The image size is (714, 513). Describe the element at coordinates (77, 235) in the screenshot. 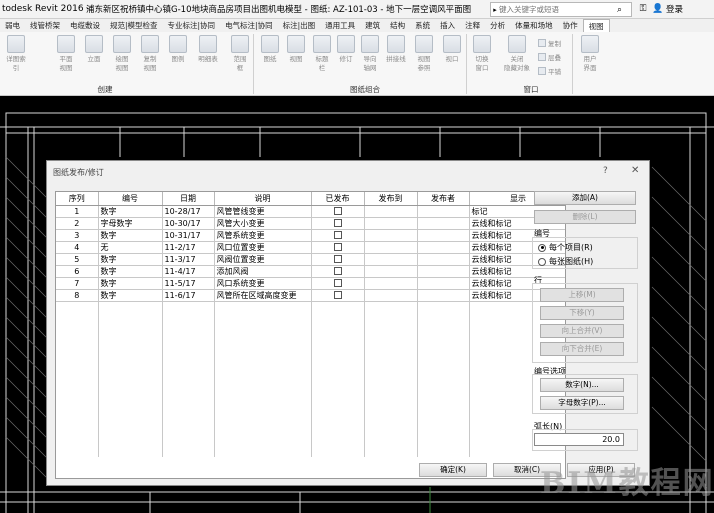

I see `sequence-cell: 3` at that location.